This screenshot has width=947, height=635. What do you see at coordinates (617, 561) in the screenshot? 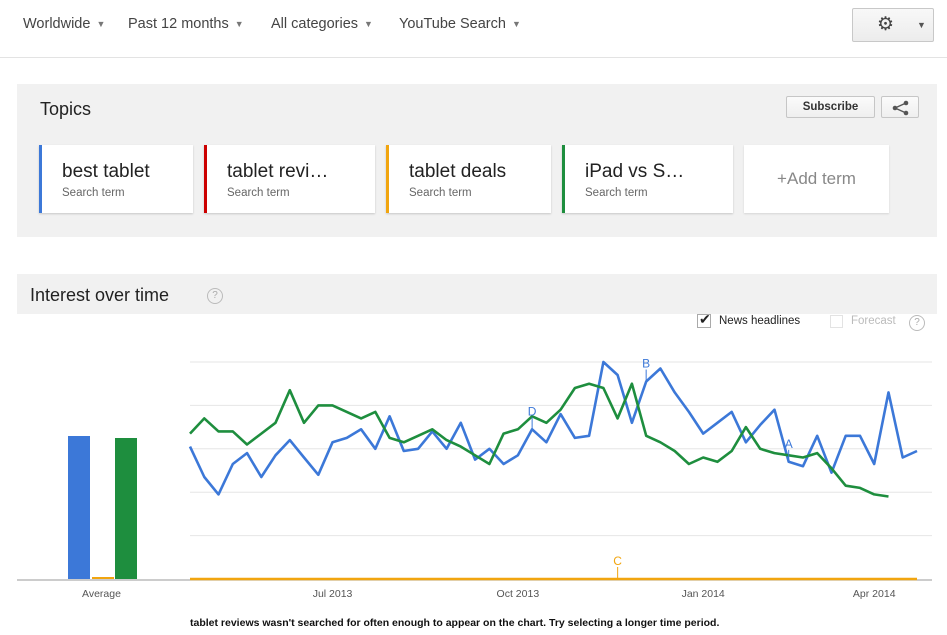
I see `annotation-letter-c: C` at bounding box center [617, 561].